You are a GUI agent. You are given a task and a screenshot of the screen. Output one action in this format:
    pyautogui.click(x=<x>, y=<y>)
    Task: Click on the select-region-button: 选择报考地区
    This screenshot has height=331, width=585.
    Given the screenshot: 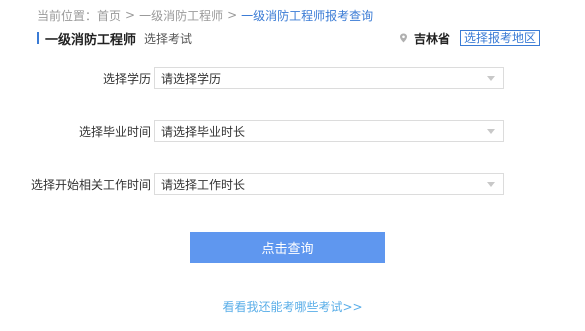 What is the action you would take?
    pyautogui.click(x=499, y=38)
    